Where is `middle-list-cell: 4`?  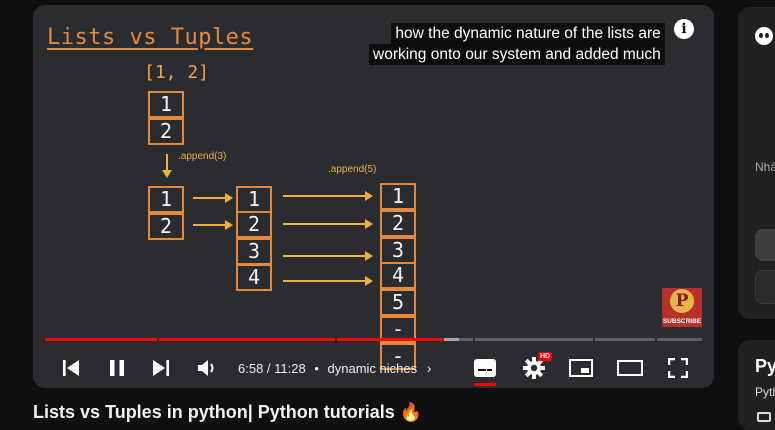 middle-list-cell: 4 is located at coordinates (254, 277).